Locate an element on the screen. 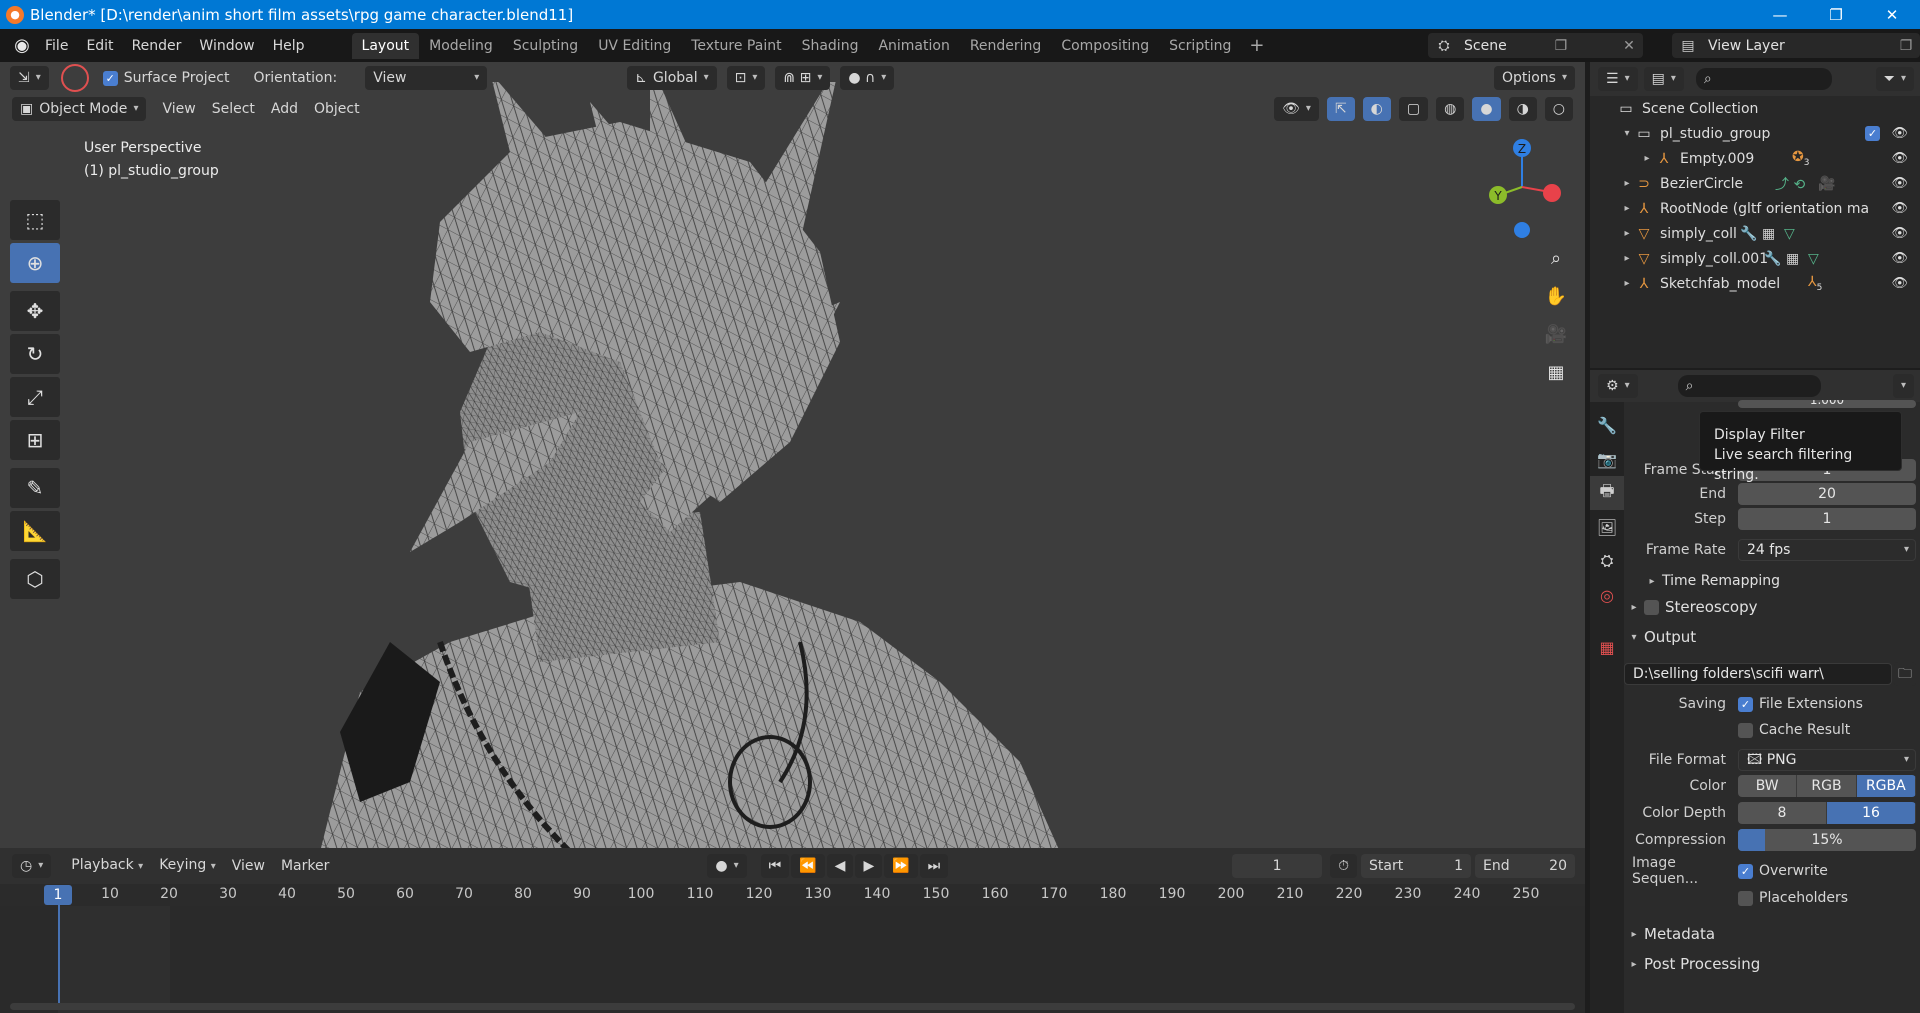 Image resolution: width=1920 pixels, height=1013 pixels. frame-end-field: 20 is located at coordinates (1827, 494).